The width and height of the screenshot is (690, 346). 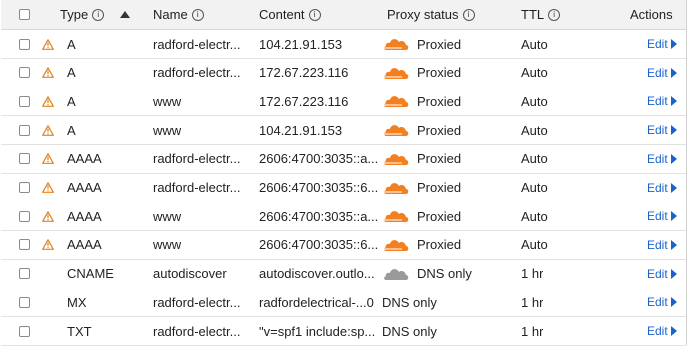 I want to click on select-all-checkbox-cell, so click(x=24, y=14).